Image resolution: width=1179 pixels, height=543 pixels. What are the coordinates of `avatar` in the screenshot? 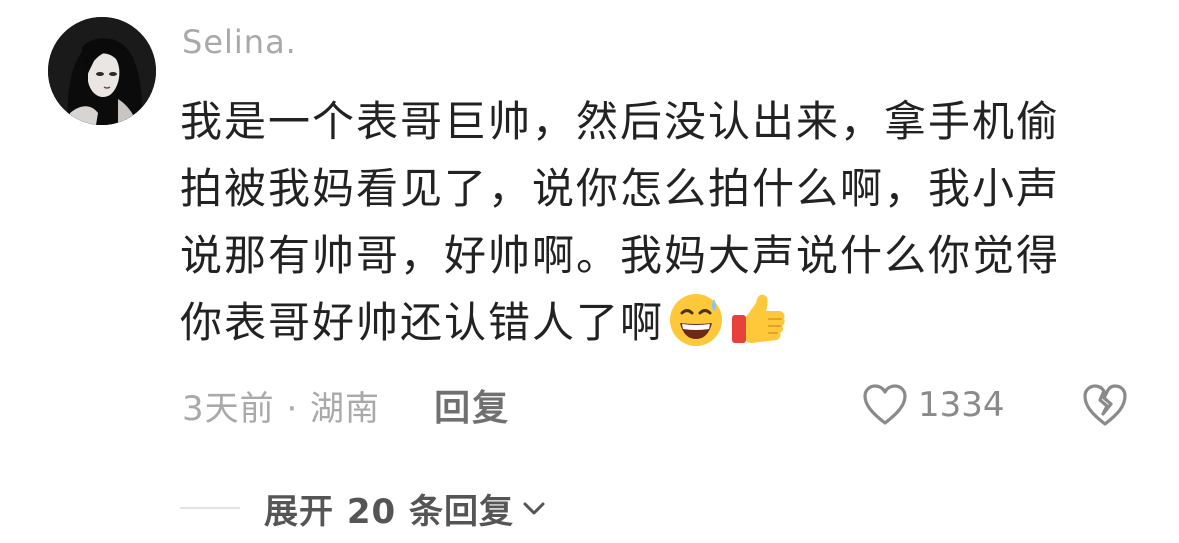 It's located at (102, 71).